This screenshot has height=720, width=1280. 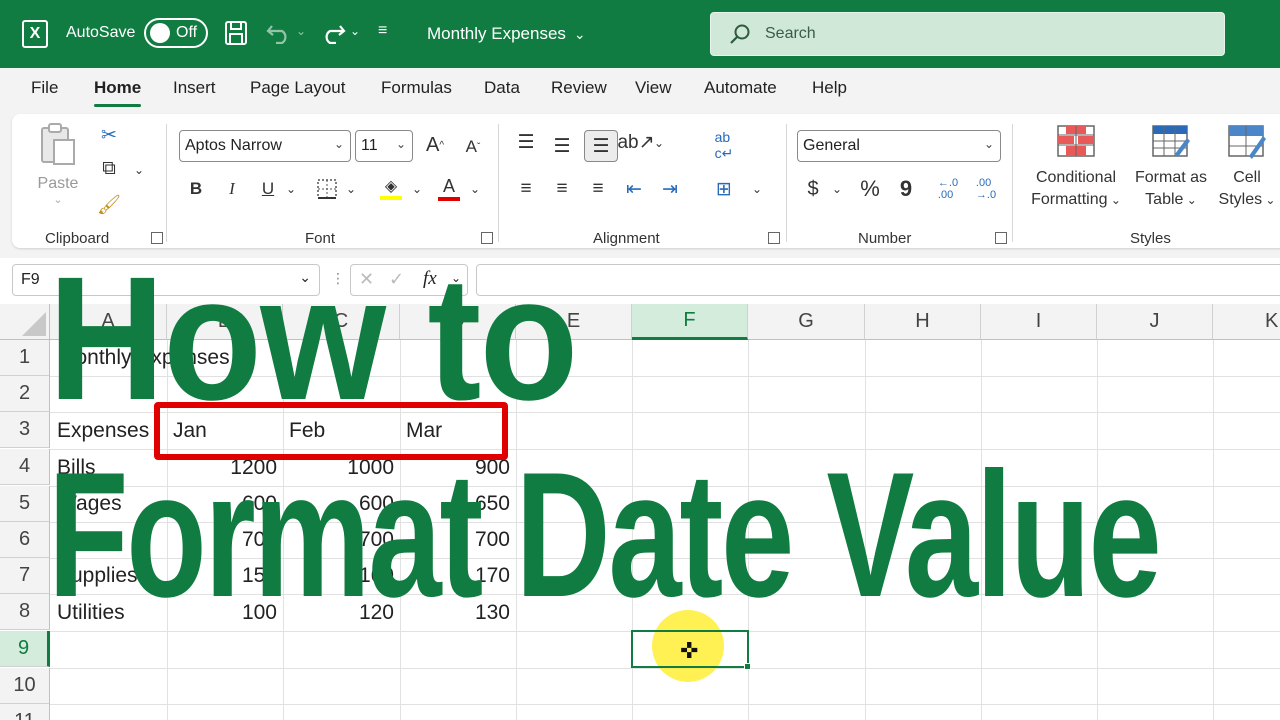 I want to click on cut-icon: ✂, so click(x=109, y=135).